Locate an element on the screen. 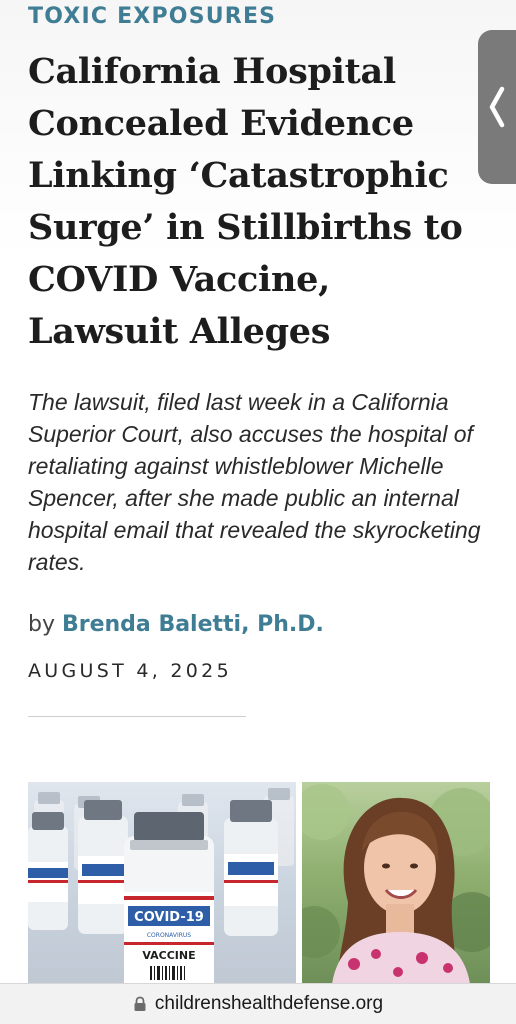 The image size is (516, 1024). vaccine-vials-image: COVID-19 CORONAVIRUS VACCINE is located at coordinates (162, 883).